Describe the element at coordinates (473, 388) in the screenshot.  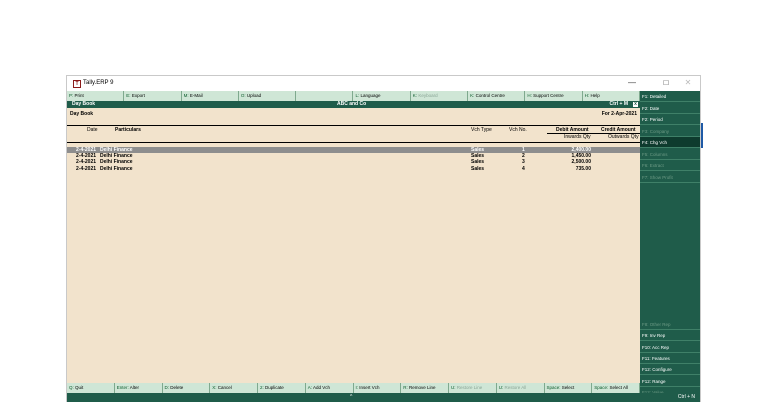
I see `bb-restore-line-button: U: Restore Line` at that location.